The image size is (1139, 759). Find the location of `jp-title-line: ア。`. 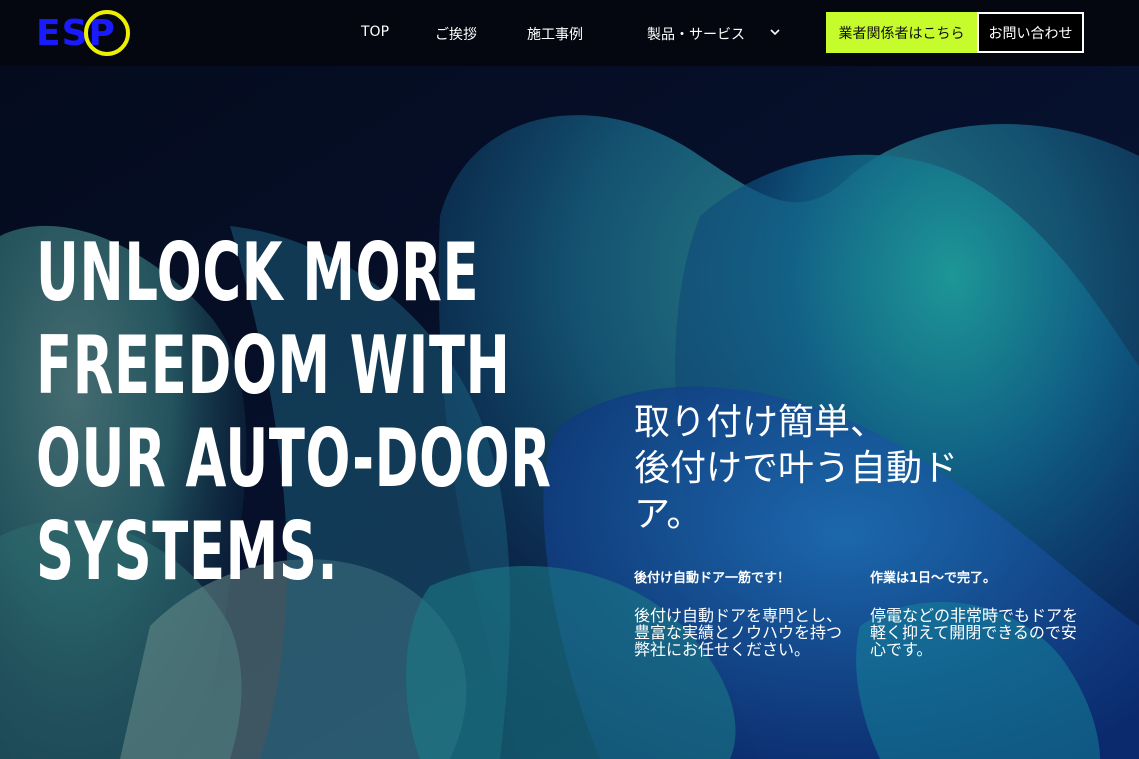

jp-title-line: ア。 is located at coordinates (668, 514).